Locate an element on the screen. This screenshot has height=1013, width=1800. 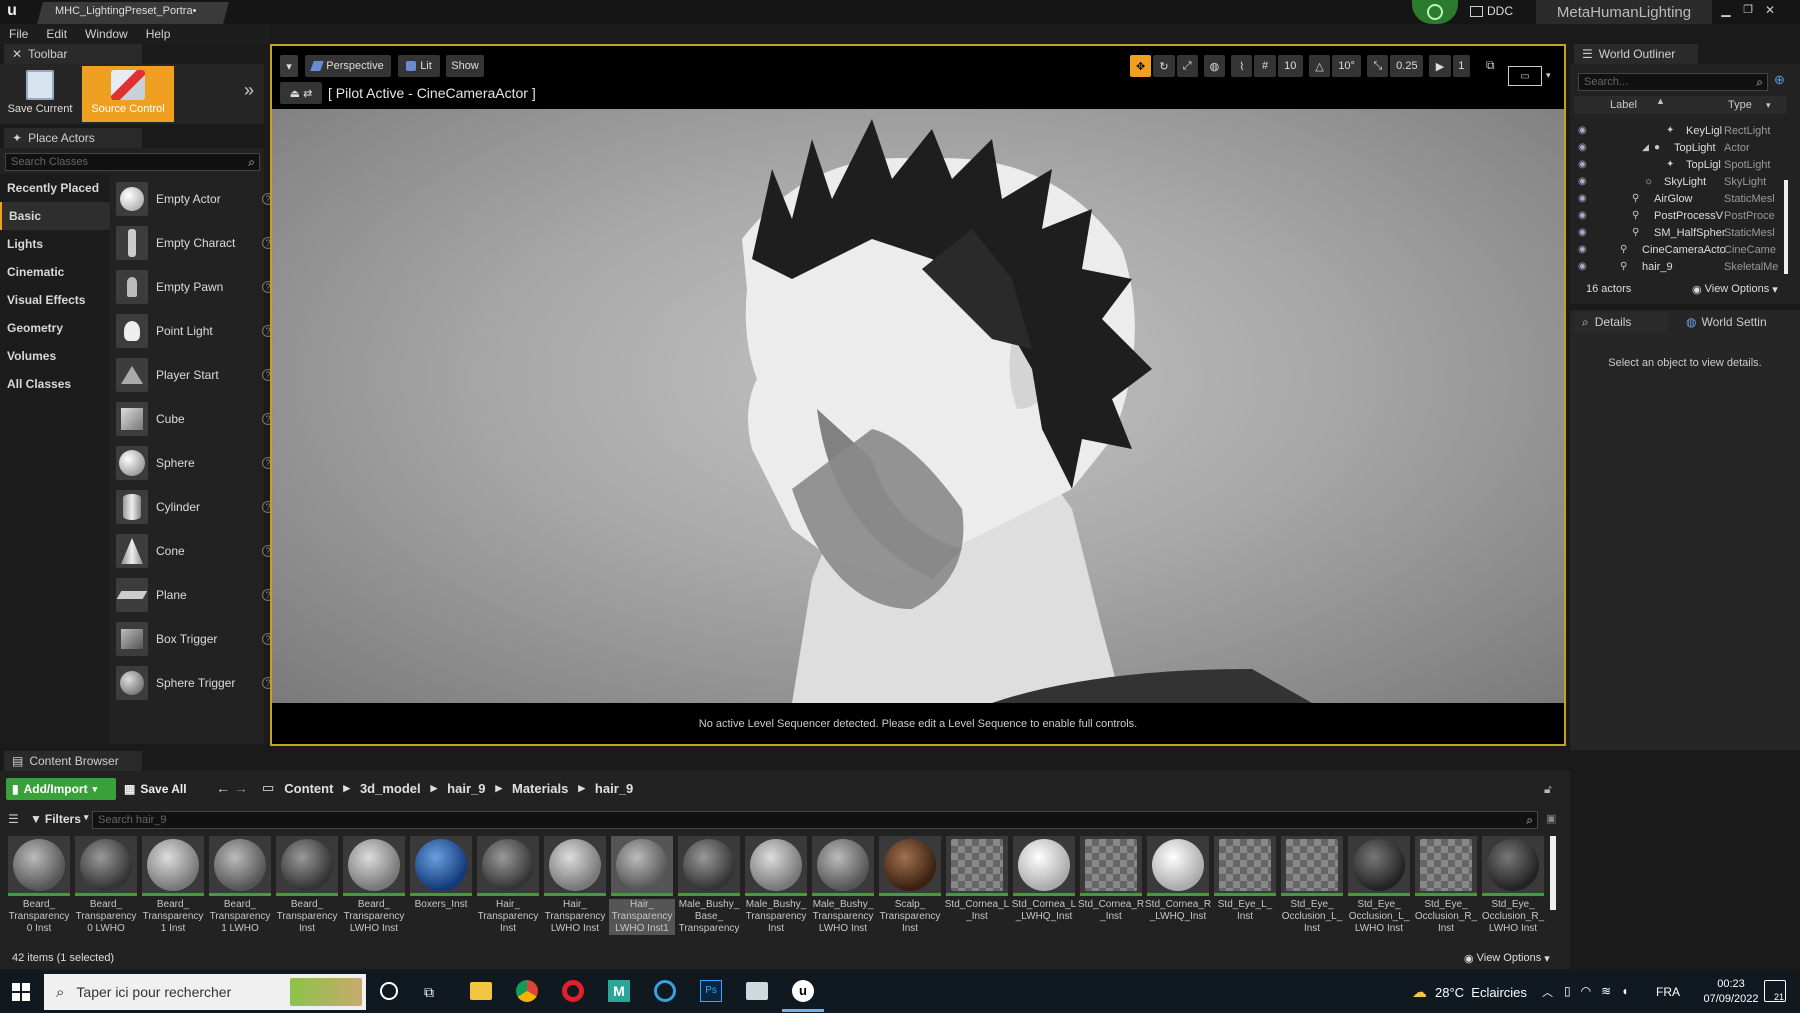
network-icon: ◠ is located at coordinates (1586, 991).